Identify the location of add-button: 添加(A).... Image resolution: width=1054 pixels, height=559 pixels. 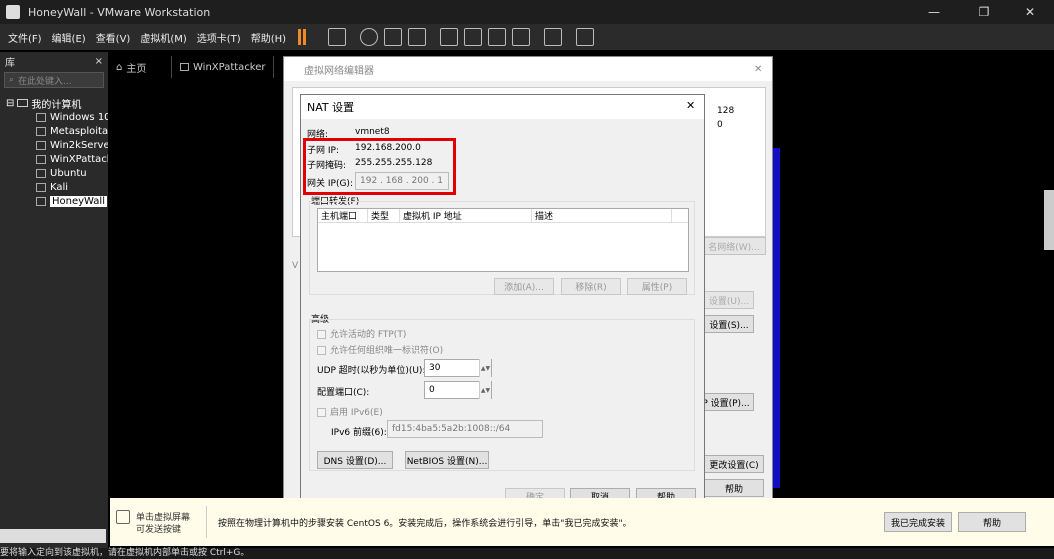
(524, 286).